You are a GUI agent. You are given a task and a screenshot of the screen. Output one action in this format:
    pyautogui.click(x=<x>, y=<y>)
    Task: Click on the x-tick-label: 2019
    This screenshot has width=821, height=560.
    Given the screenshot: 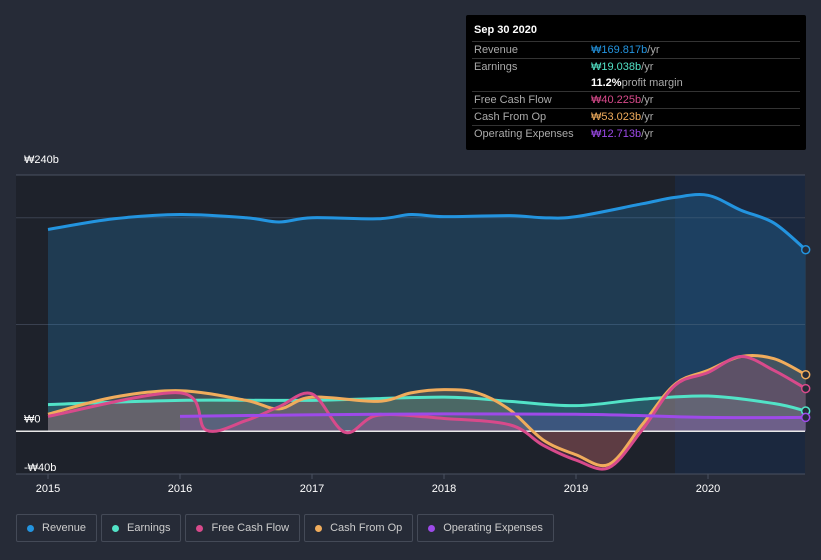 What is the action you would take?
    pyautogui.click(x=576, y=489)
    